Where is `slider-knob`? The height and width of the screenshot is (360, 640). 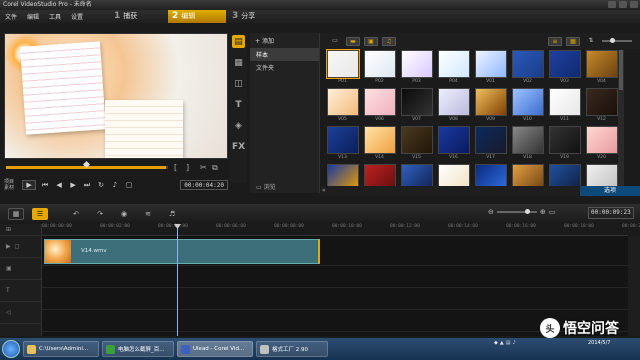
slider-knob is located at coordinates (612, 40).